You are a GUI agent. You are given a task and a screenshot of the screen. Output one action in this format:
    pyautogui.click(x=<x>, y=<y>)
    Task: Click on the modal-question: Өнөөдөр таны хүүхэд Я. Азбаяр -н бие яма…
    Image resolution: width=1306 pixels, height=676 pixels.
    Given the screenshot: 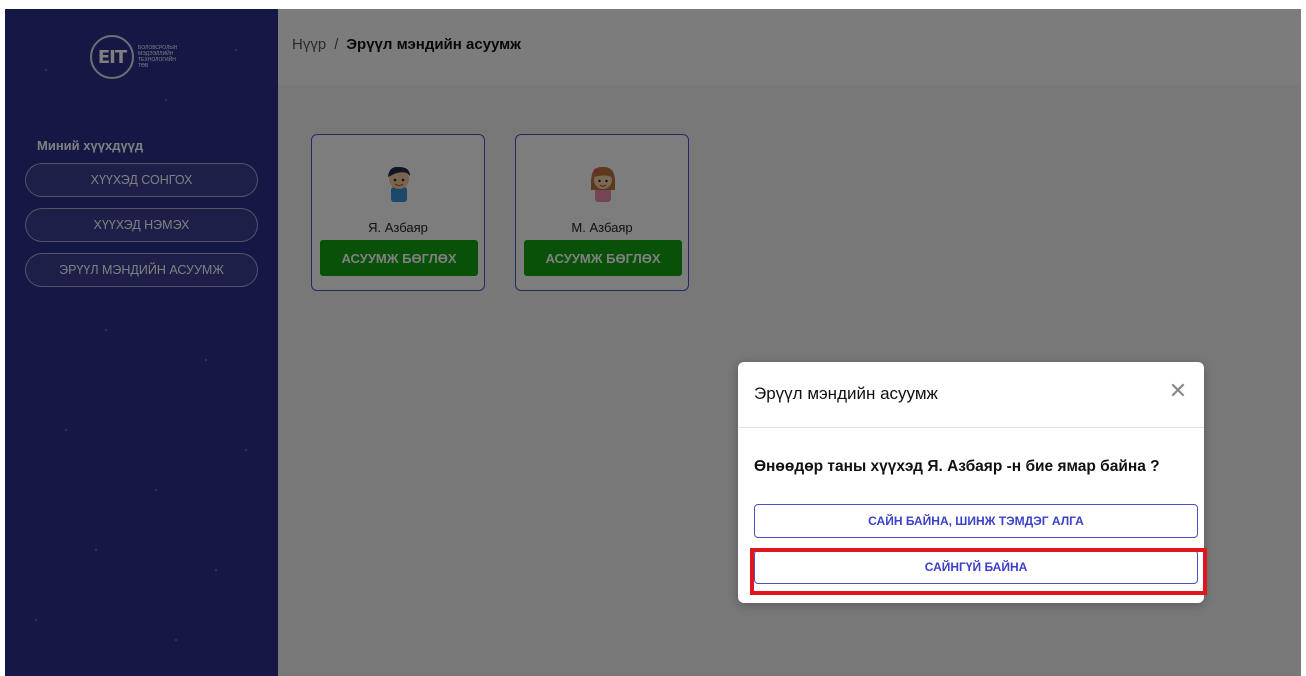 What is the action you would take?
    pyautogui.click(x=957, y=466)
    